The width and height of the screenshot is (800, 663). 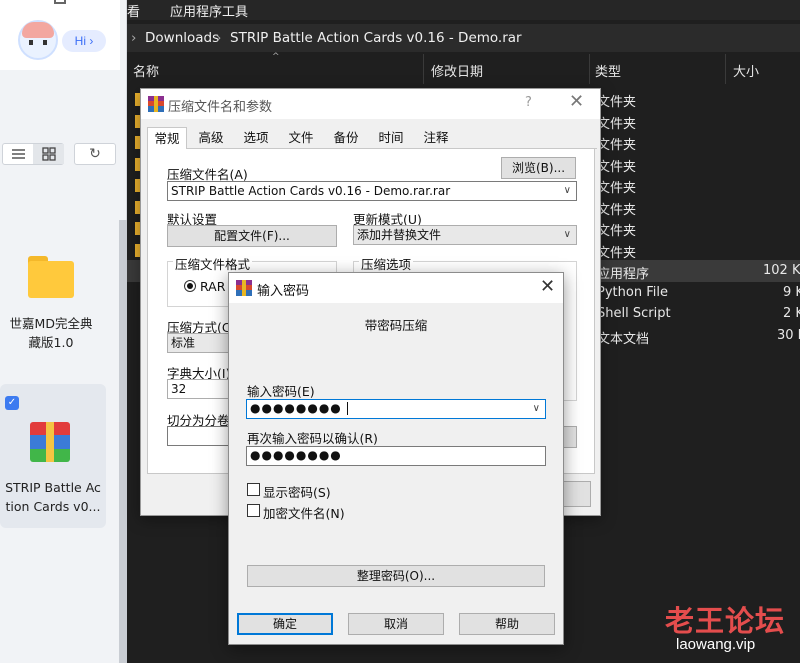 I want to click on watermark-url: laowang.vip, so click(x=716, y=644).